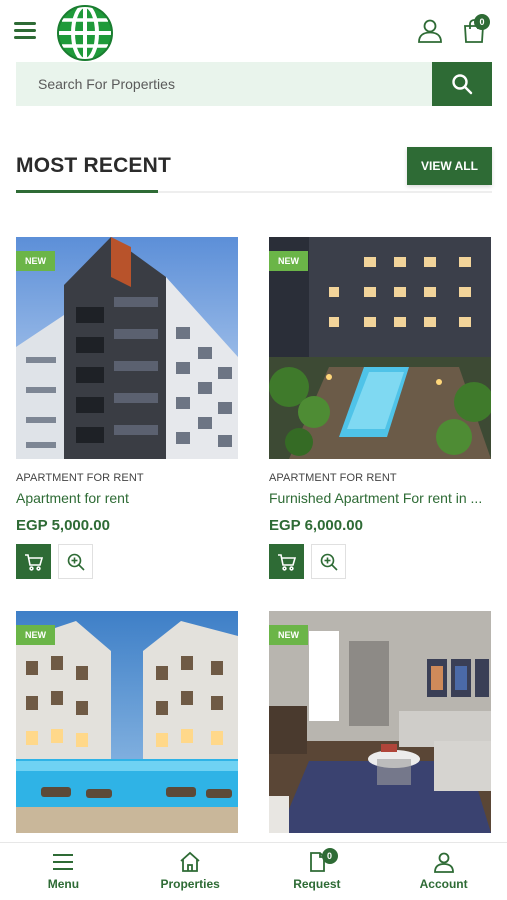  Describe the element at coordinates (449, 166) in the screenshot. I see `view-all-button: VIEW ALL` at that location.